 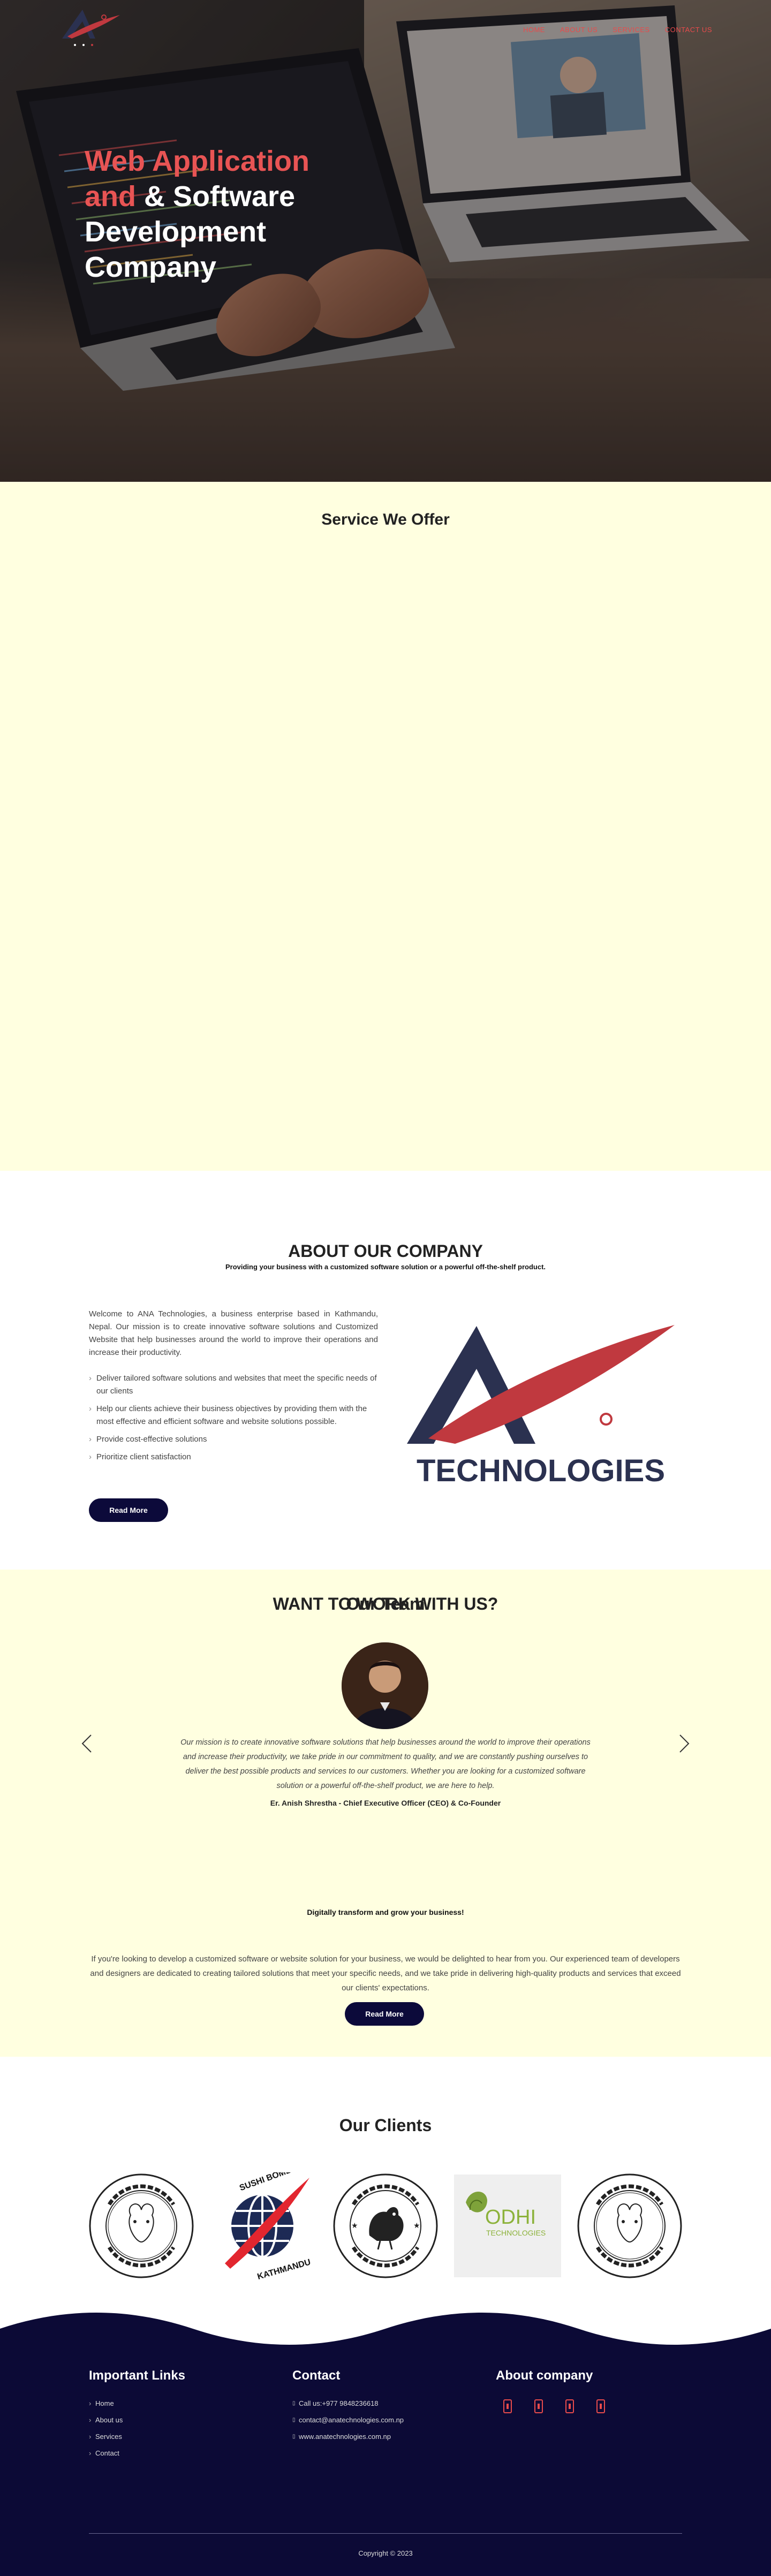 I want to click on facebook-icon, so click(x=507, y=2406).